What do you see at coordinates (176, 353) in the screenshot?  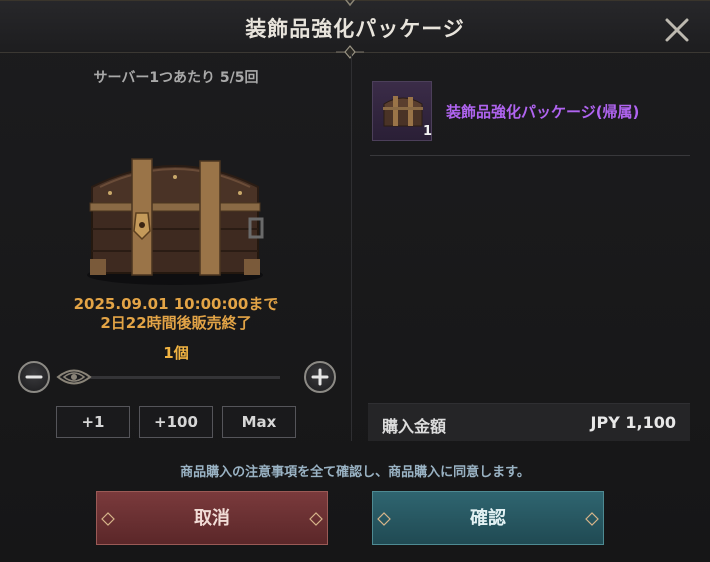 I see `quantity-label: 1個` at bounding box center [176, 353].